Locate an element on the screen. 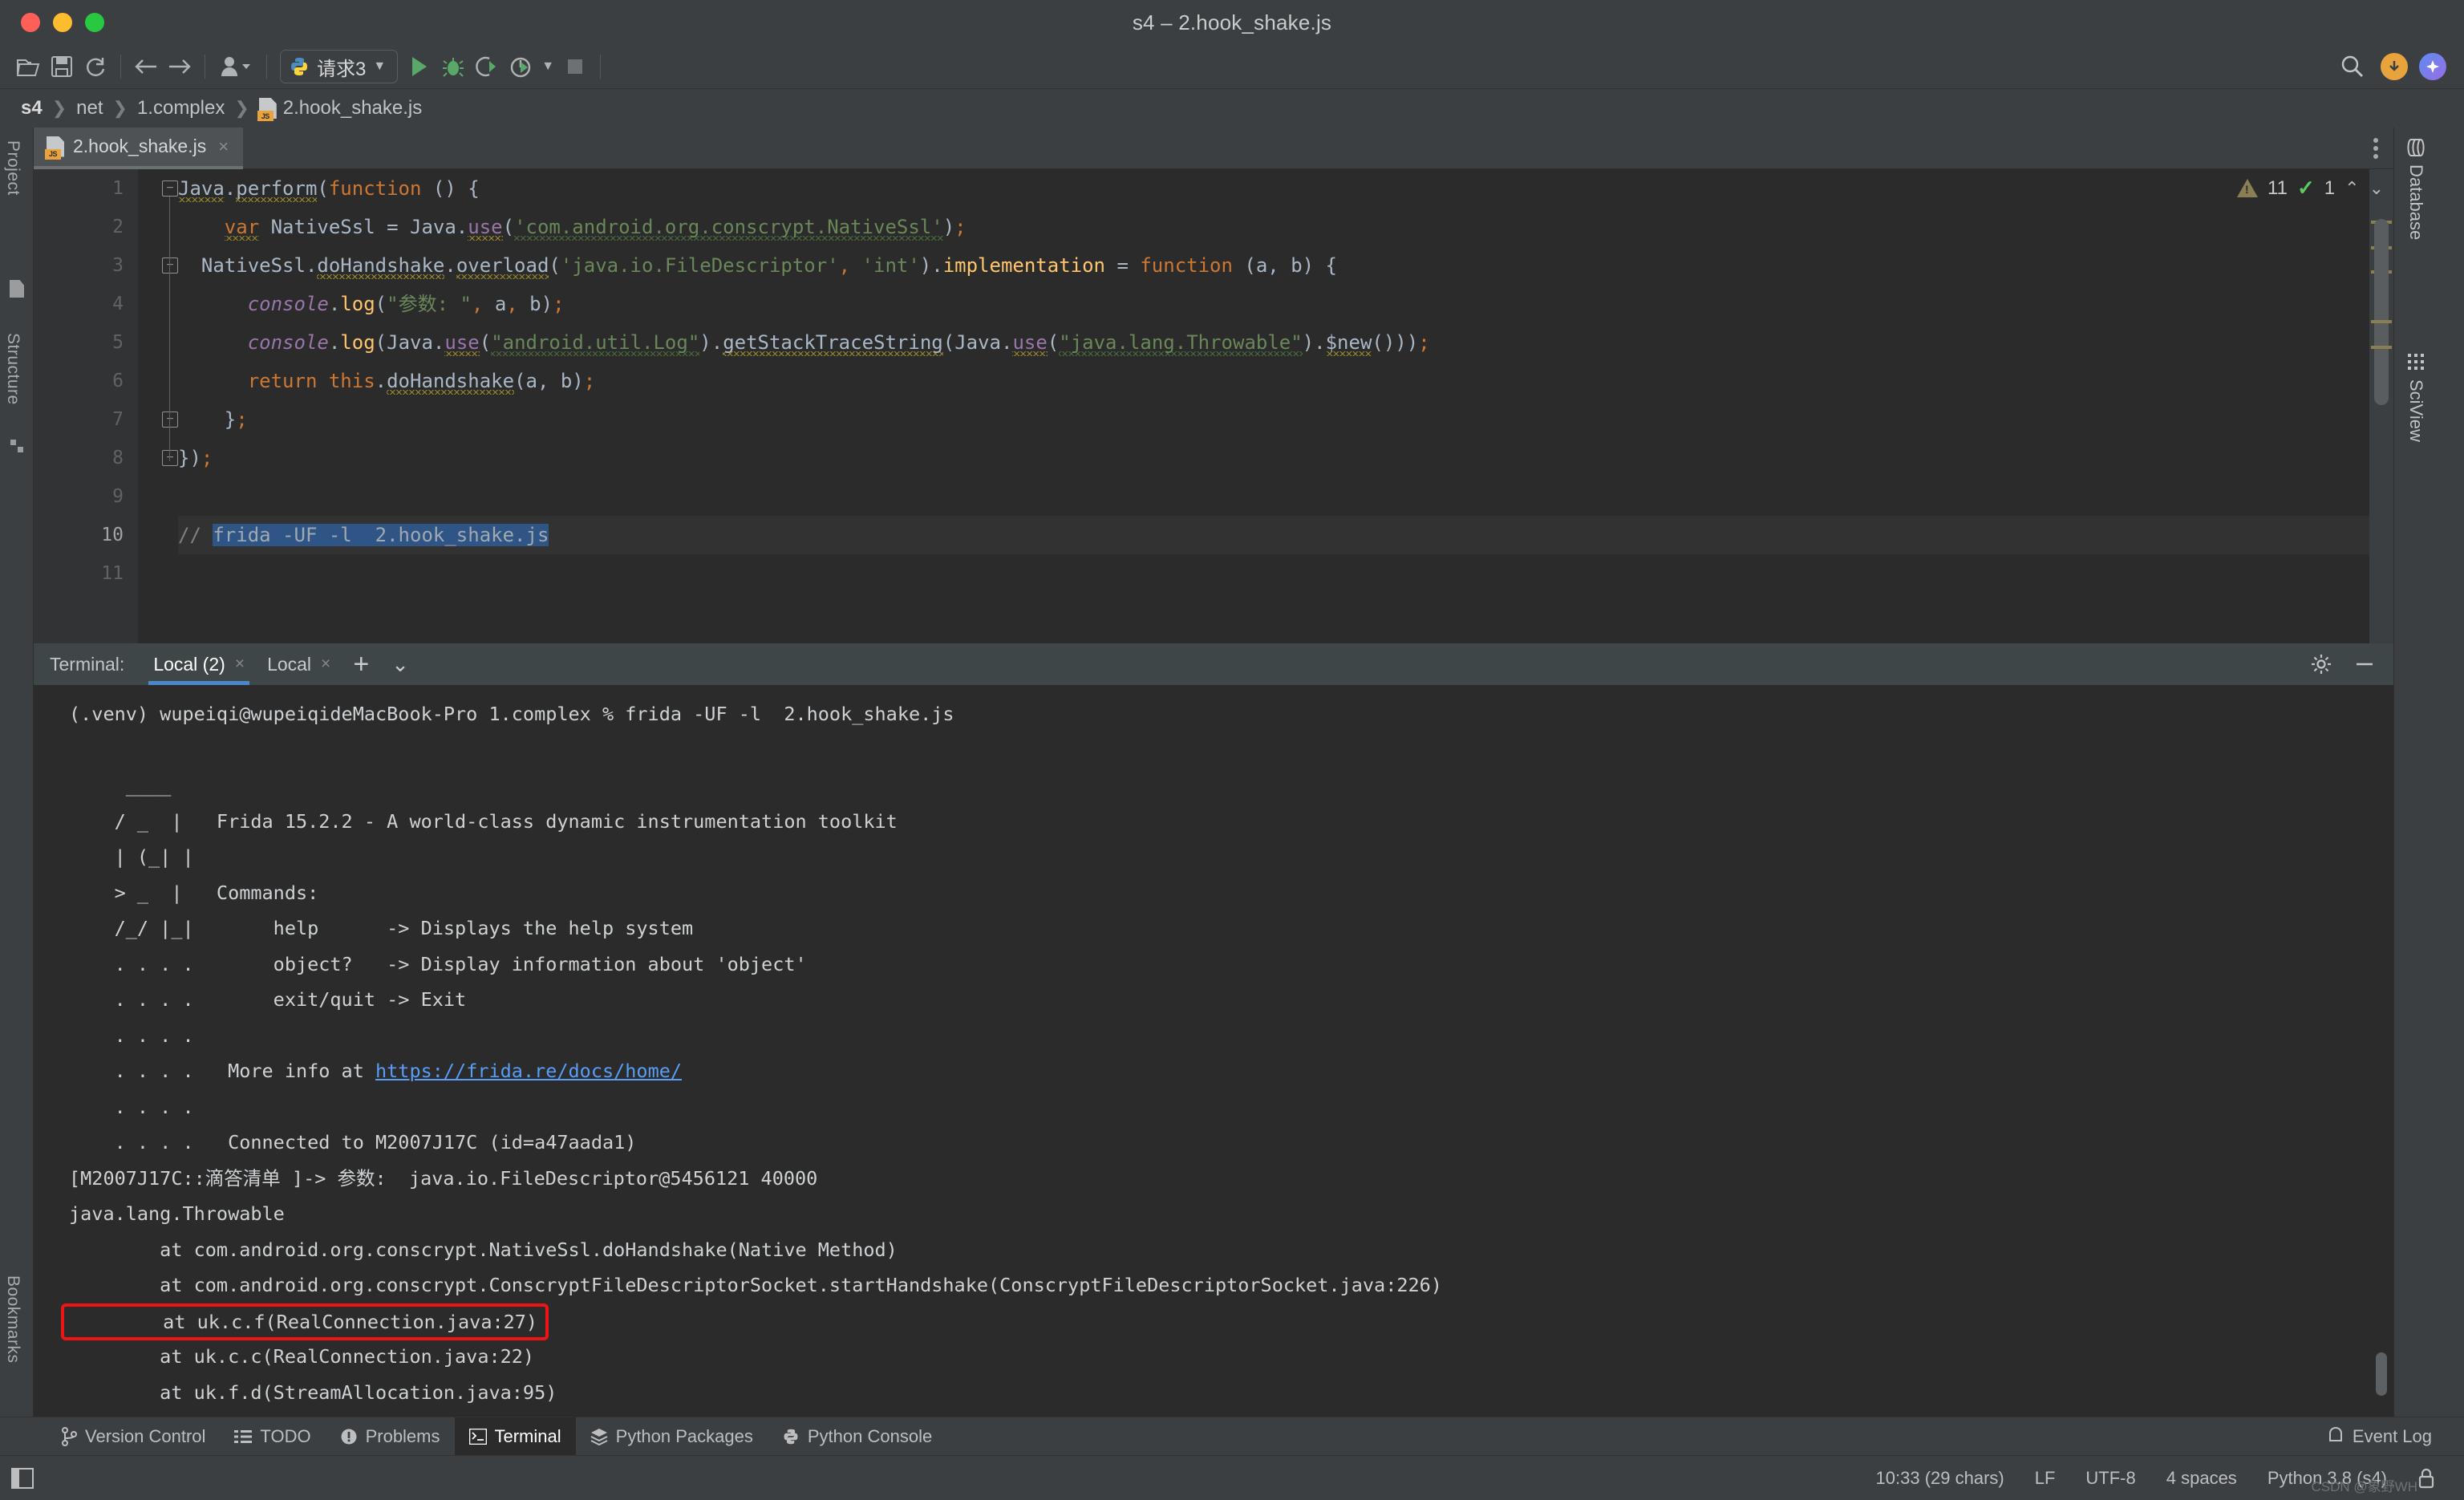  packages-icon is located at coordinates (599, 1436).